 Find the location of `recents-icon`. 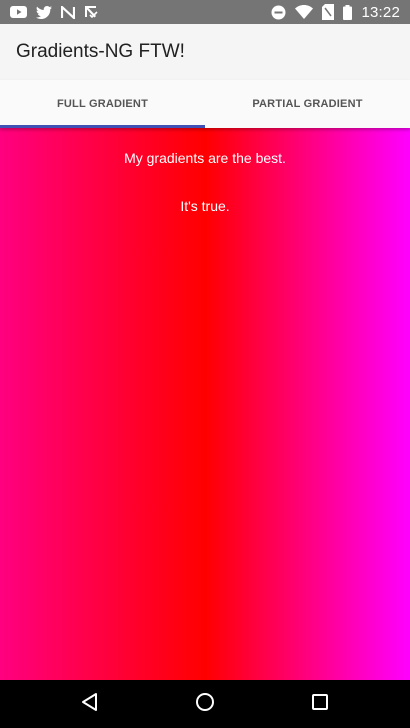

recents-icon is located at coordinates (320, 704).